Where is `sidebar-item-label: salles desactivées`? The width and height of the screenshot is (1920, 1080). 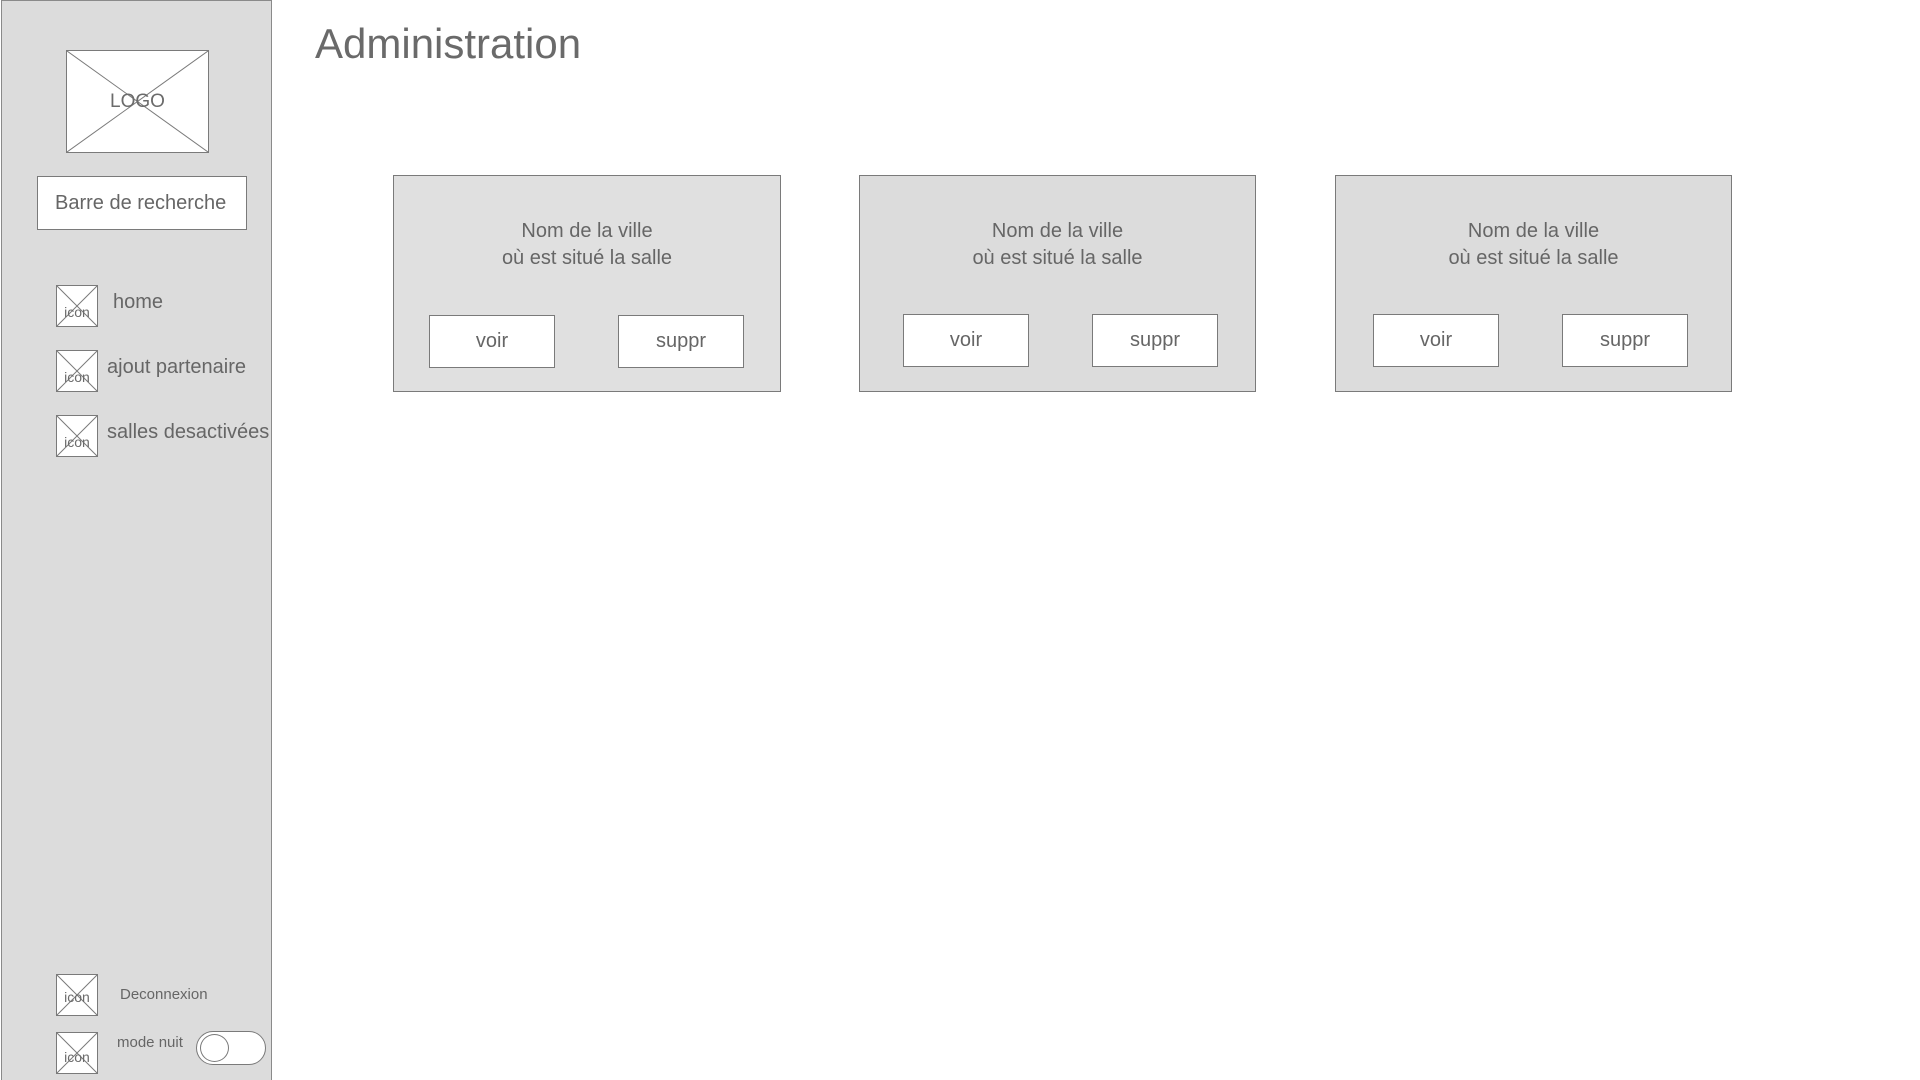
sidebar-item-label: salles desactivées is located at coordinates (188, 432).